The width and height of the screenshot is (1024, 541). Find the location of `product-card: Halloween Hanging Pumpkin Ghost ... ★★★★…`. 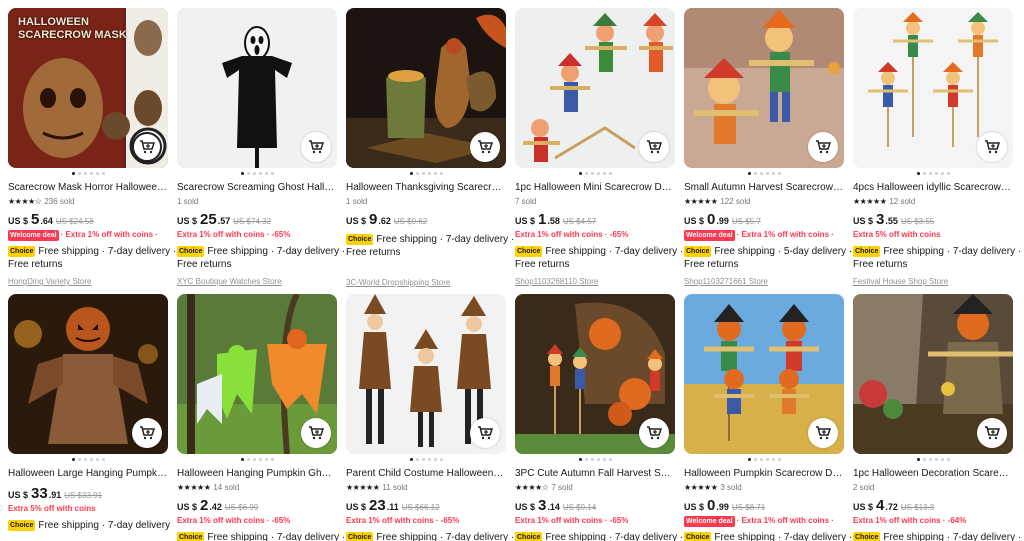

product-card: Halloween Hanging Pumpkin Ghost ... ★★★★… is located at coordinates (261, 417).